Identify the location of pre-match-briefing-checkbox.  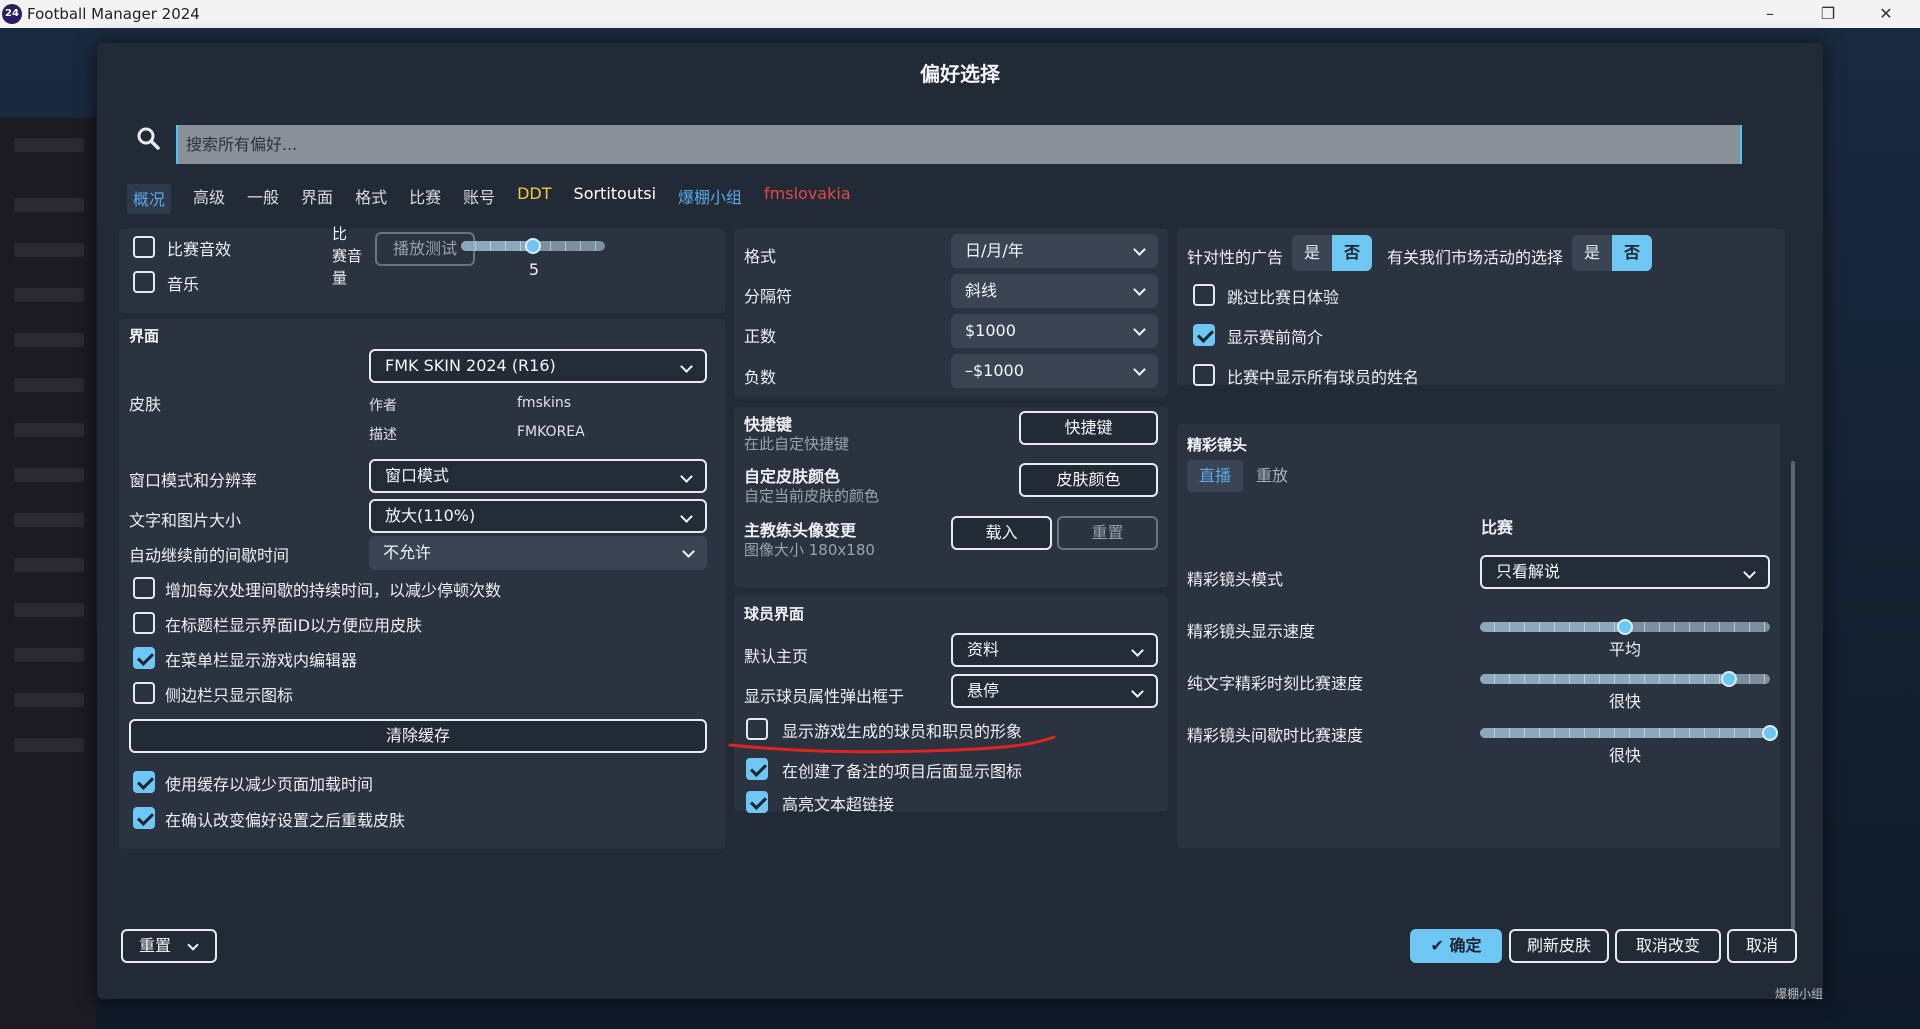
(1204, 335).